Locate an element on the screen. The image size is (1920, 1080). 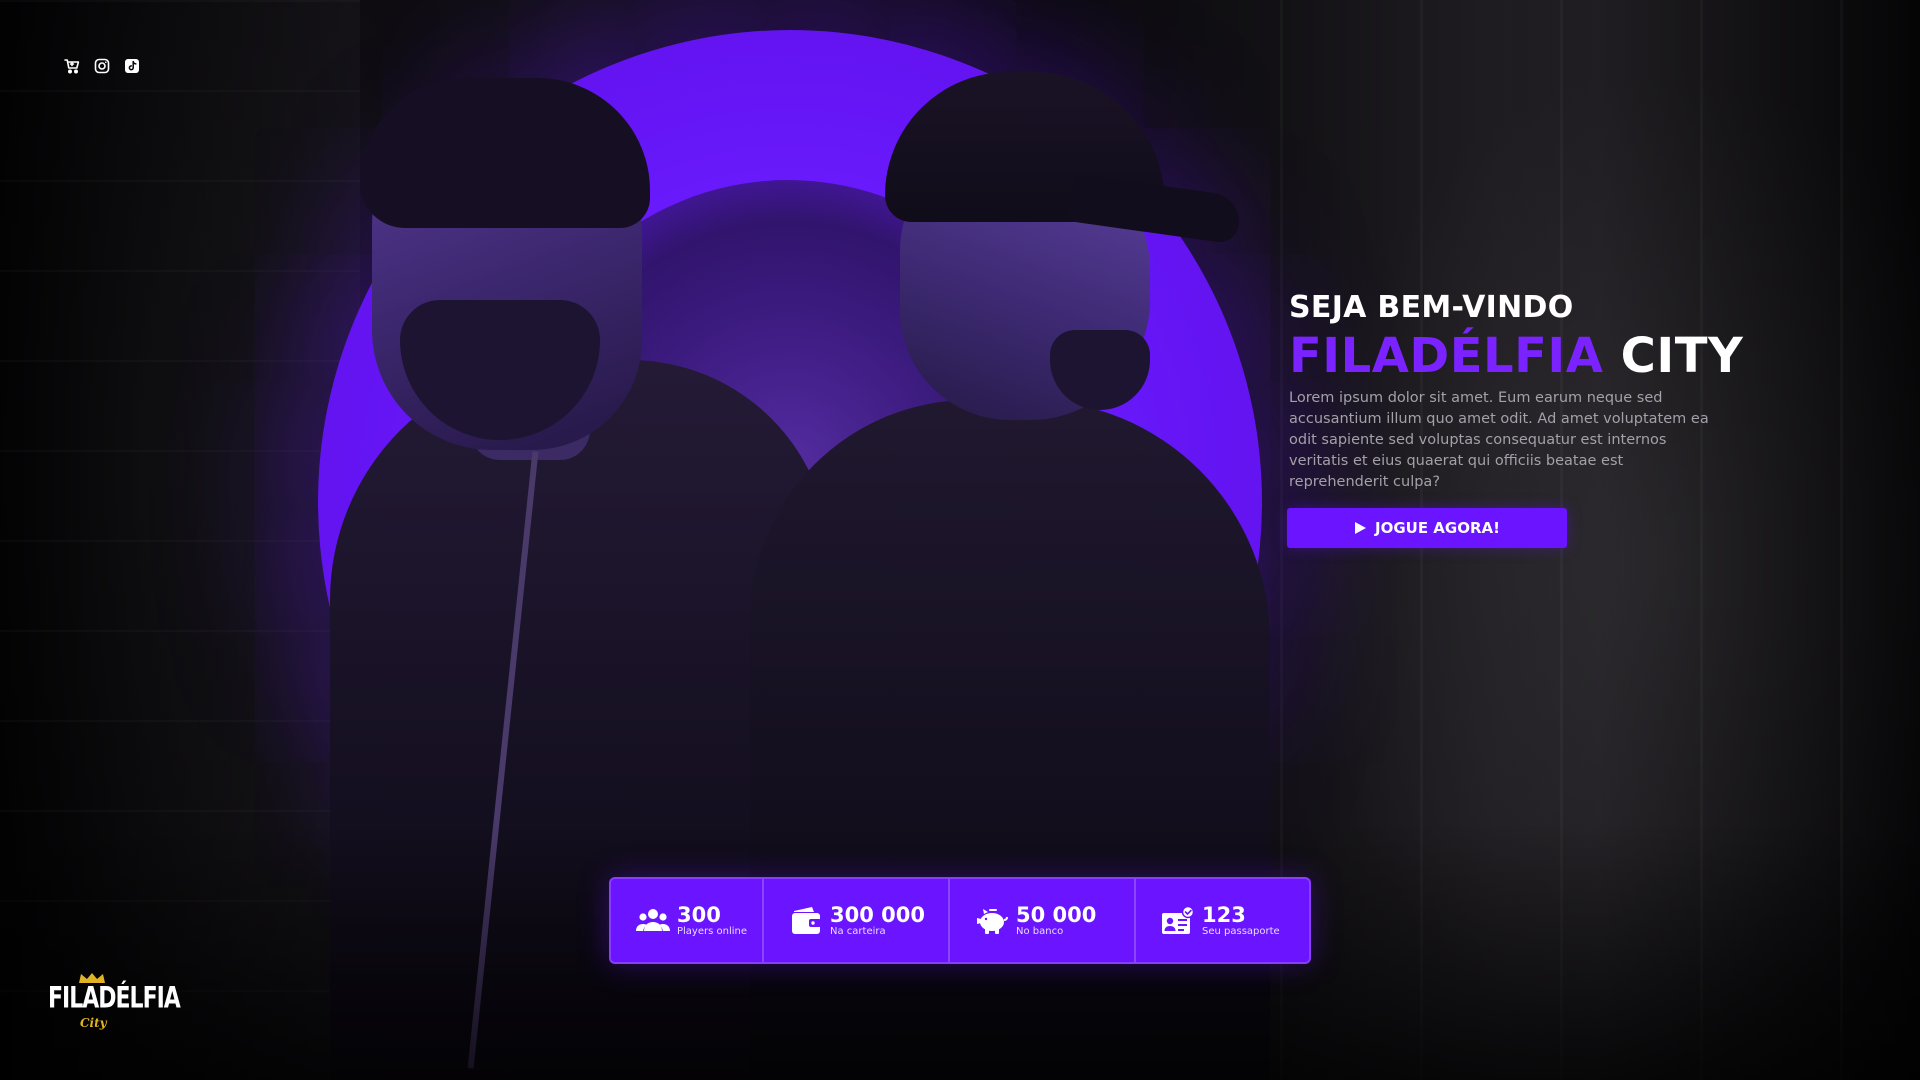
hero-welcome: SEJA BEM-VINDO is located at coordinates (1431, 307).